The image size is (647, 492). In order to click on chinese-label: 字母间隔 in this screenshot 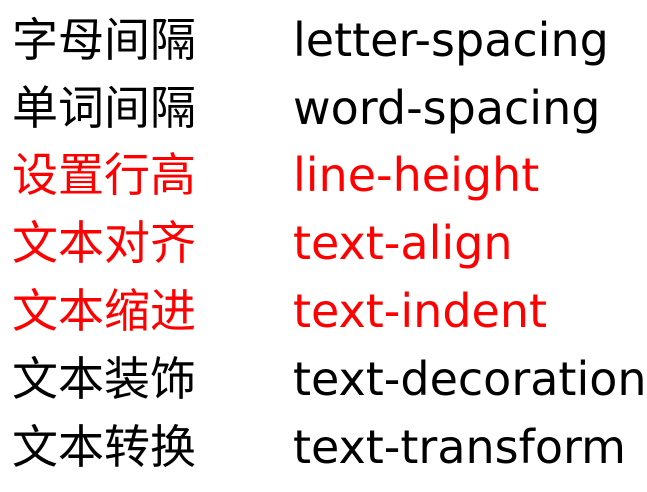, I will do `click(104, 40)`.